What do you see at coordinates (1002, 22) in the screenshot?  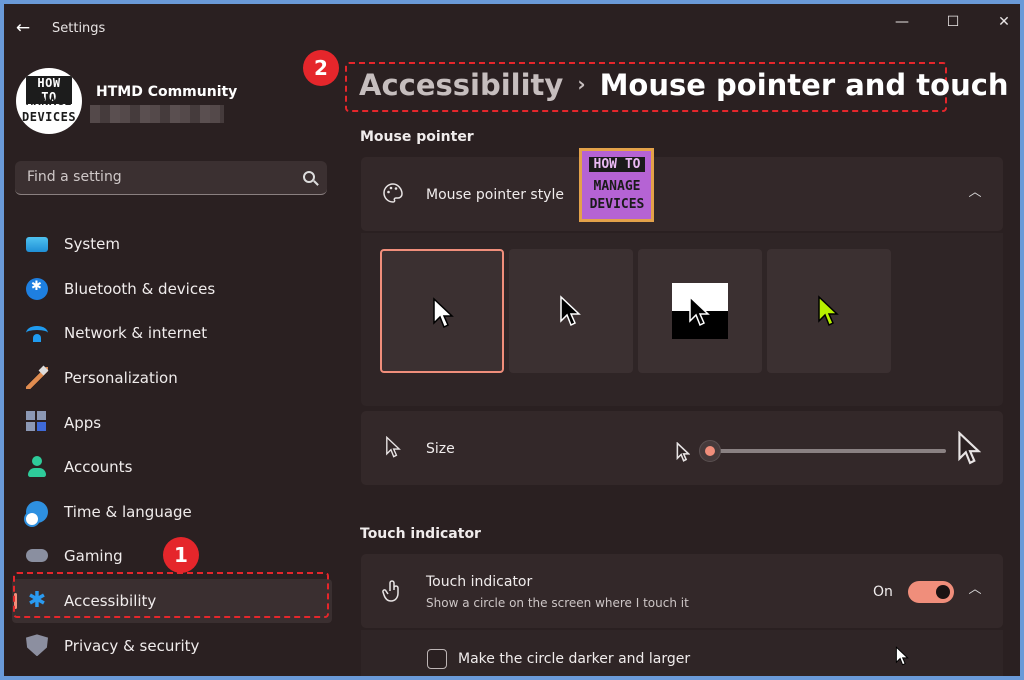 I see `close-button: ✕` at bounding box center [1002, 22].